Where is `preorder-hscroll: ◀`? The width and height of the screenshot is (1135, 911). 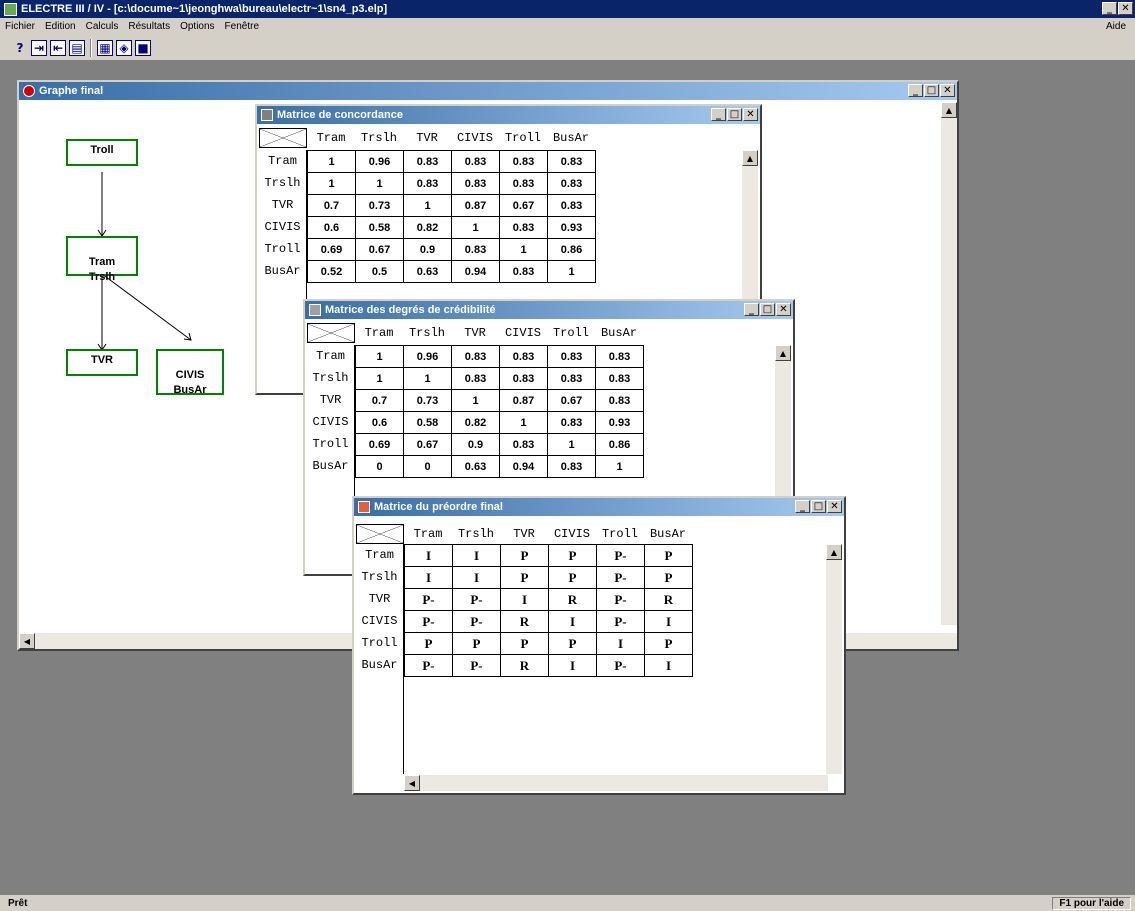 preorder-hscroll: ◀ is located at coordinates (616, 783).